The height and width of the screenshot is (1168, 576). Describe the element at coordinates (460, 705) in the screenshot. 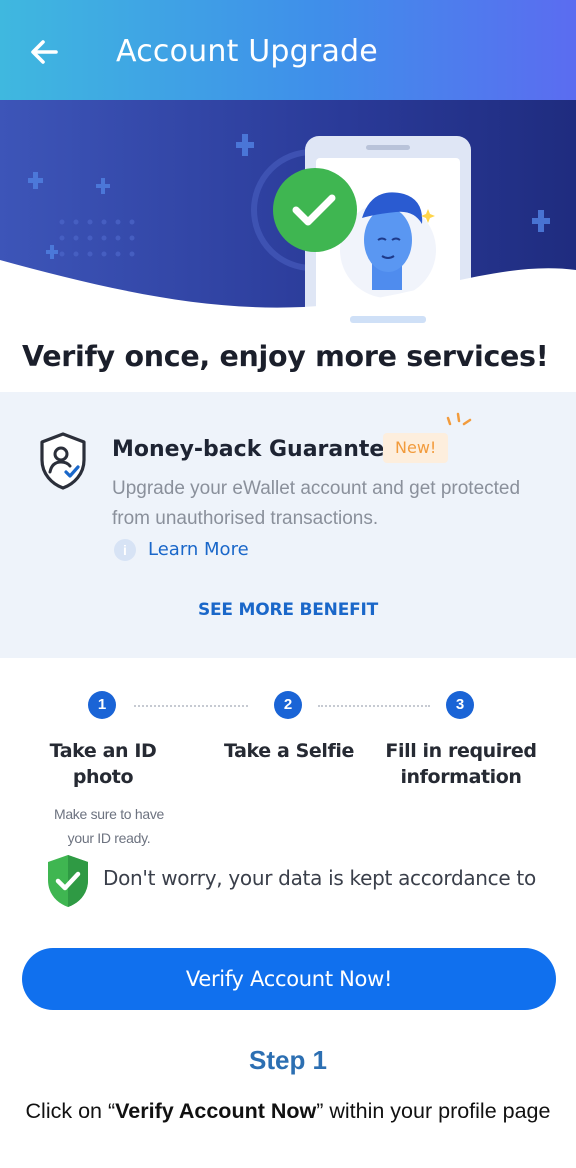

I see `step-3-number: 3` at that location.